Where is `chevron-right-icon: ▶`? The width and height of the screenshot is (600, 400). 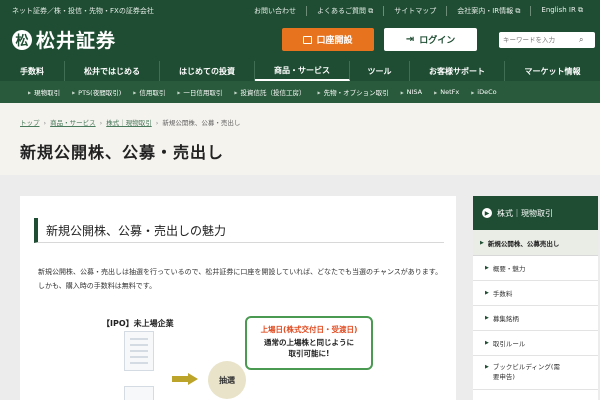 chevron-right-icon: ▶ is located at coordinates (487, 213).